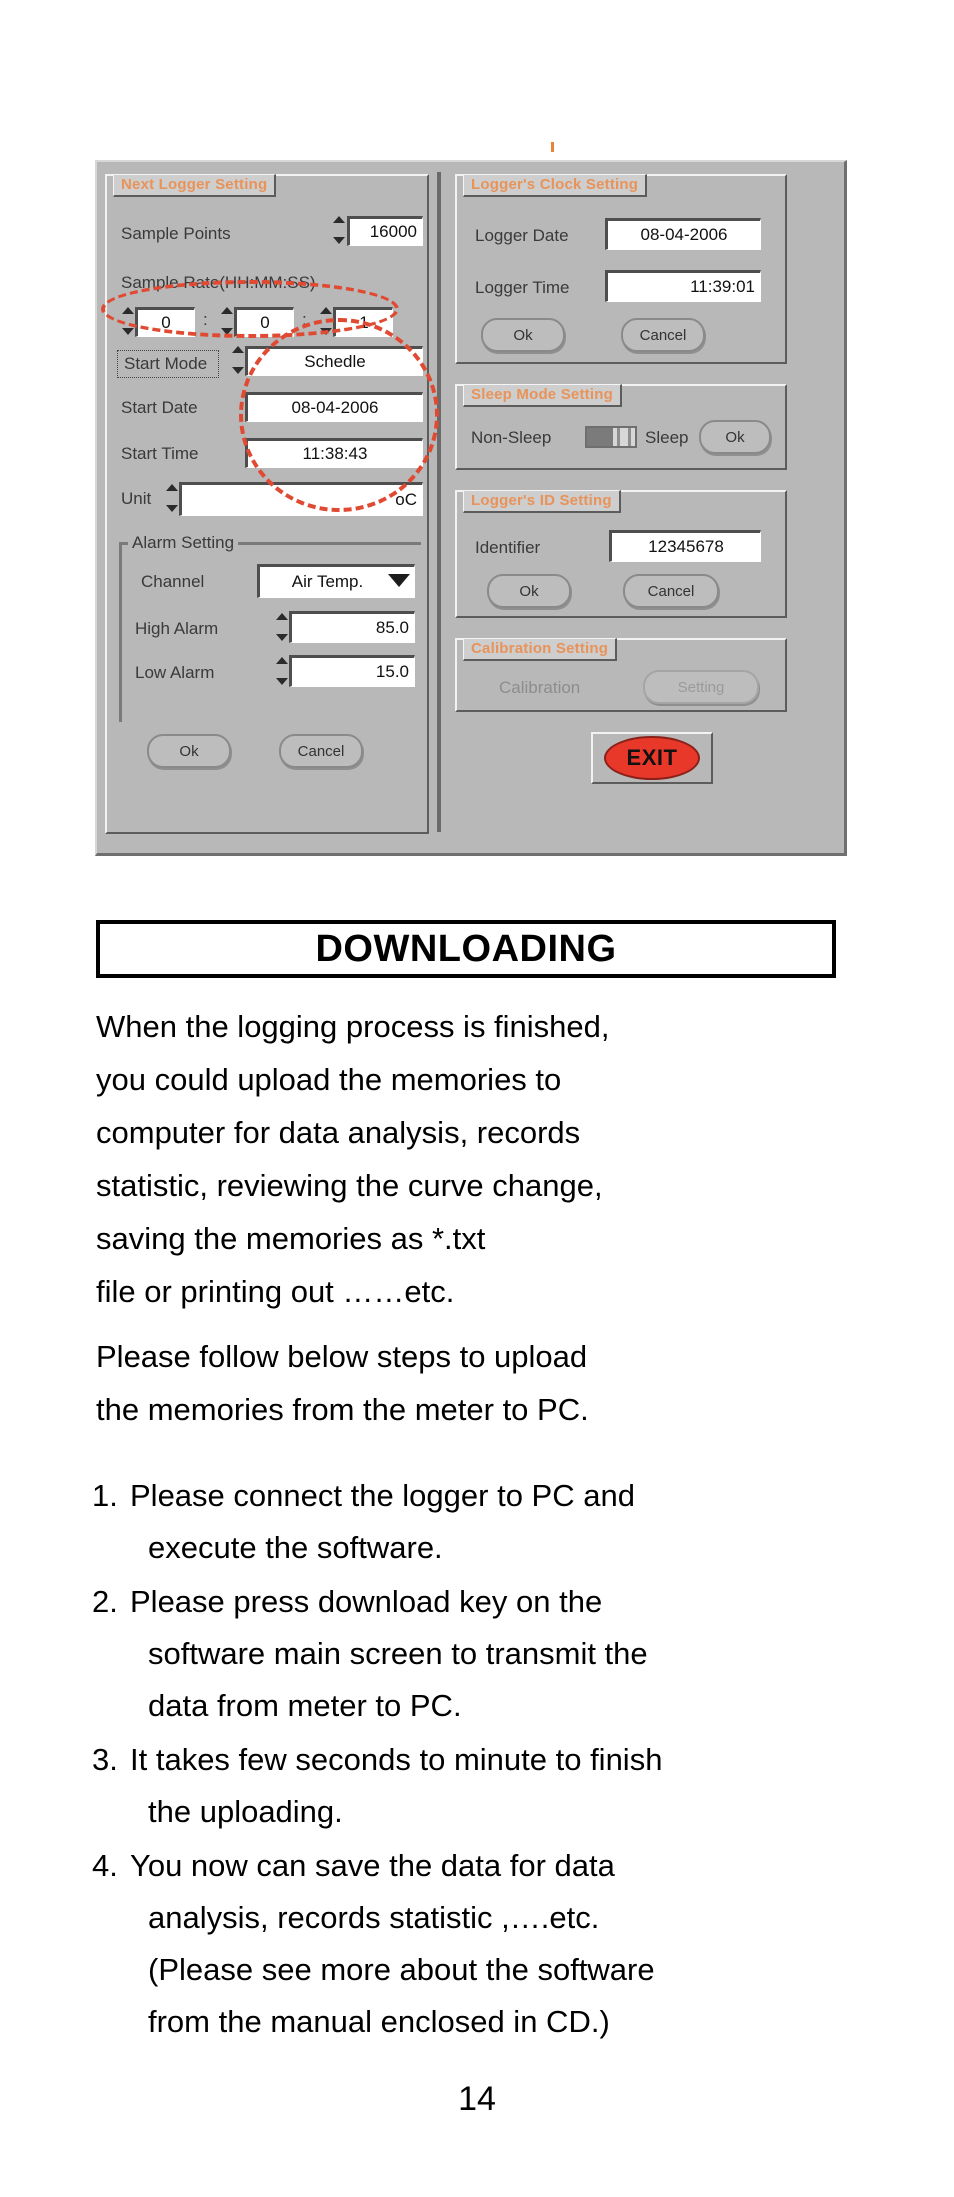  I want to click on channel-label: Channel, so click(173, 581).